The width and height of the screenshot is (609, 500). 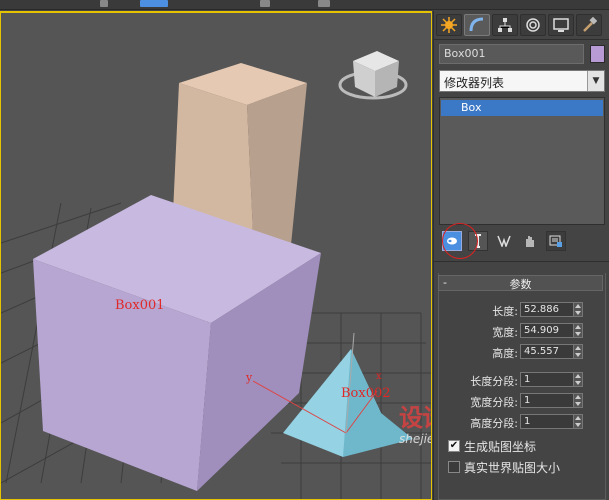 I want to click on rollout-title: 参数, so click(x=520, y=284).